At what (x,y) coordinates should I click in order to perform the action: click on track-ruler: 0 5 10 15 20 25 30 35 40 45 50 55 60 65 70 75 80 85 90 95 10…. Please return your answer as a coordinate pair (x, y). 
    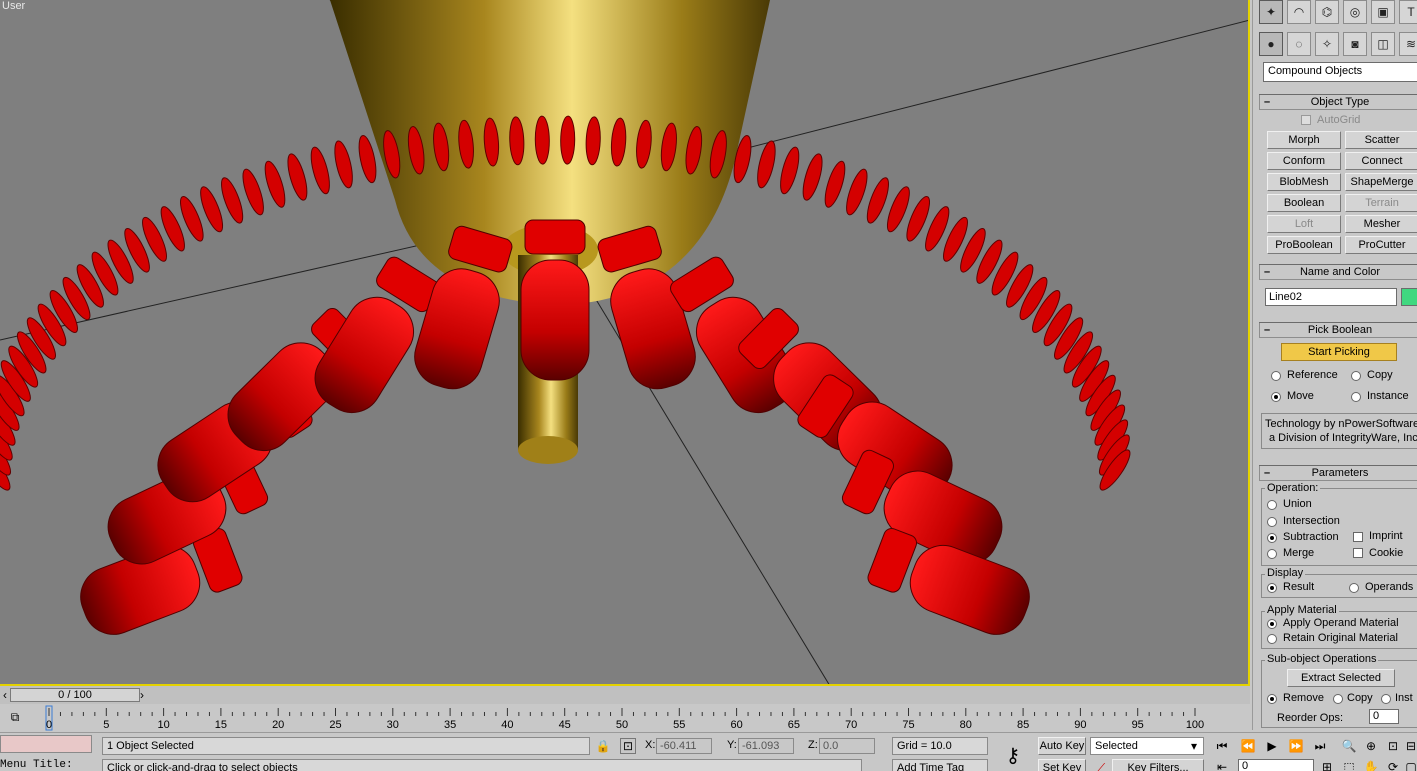
    Looking at the image, I should click on (624, 718).